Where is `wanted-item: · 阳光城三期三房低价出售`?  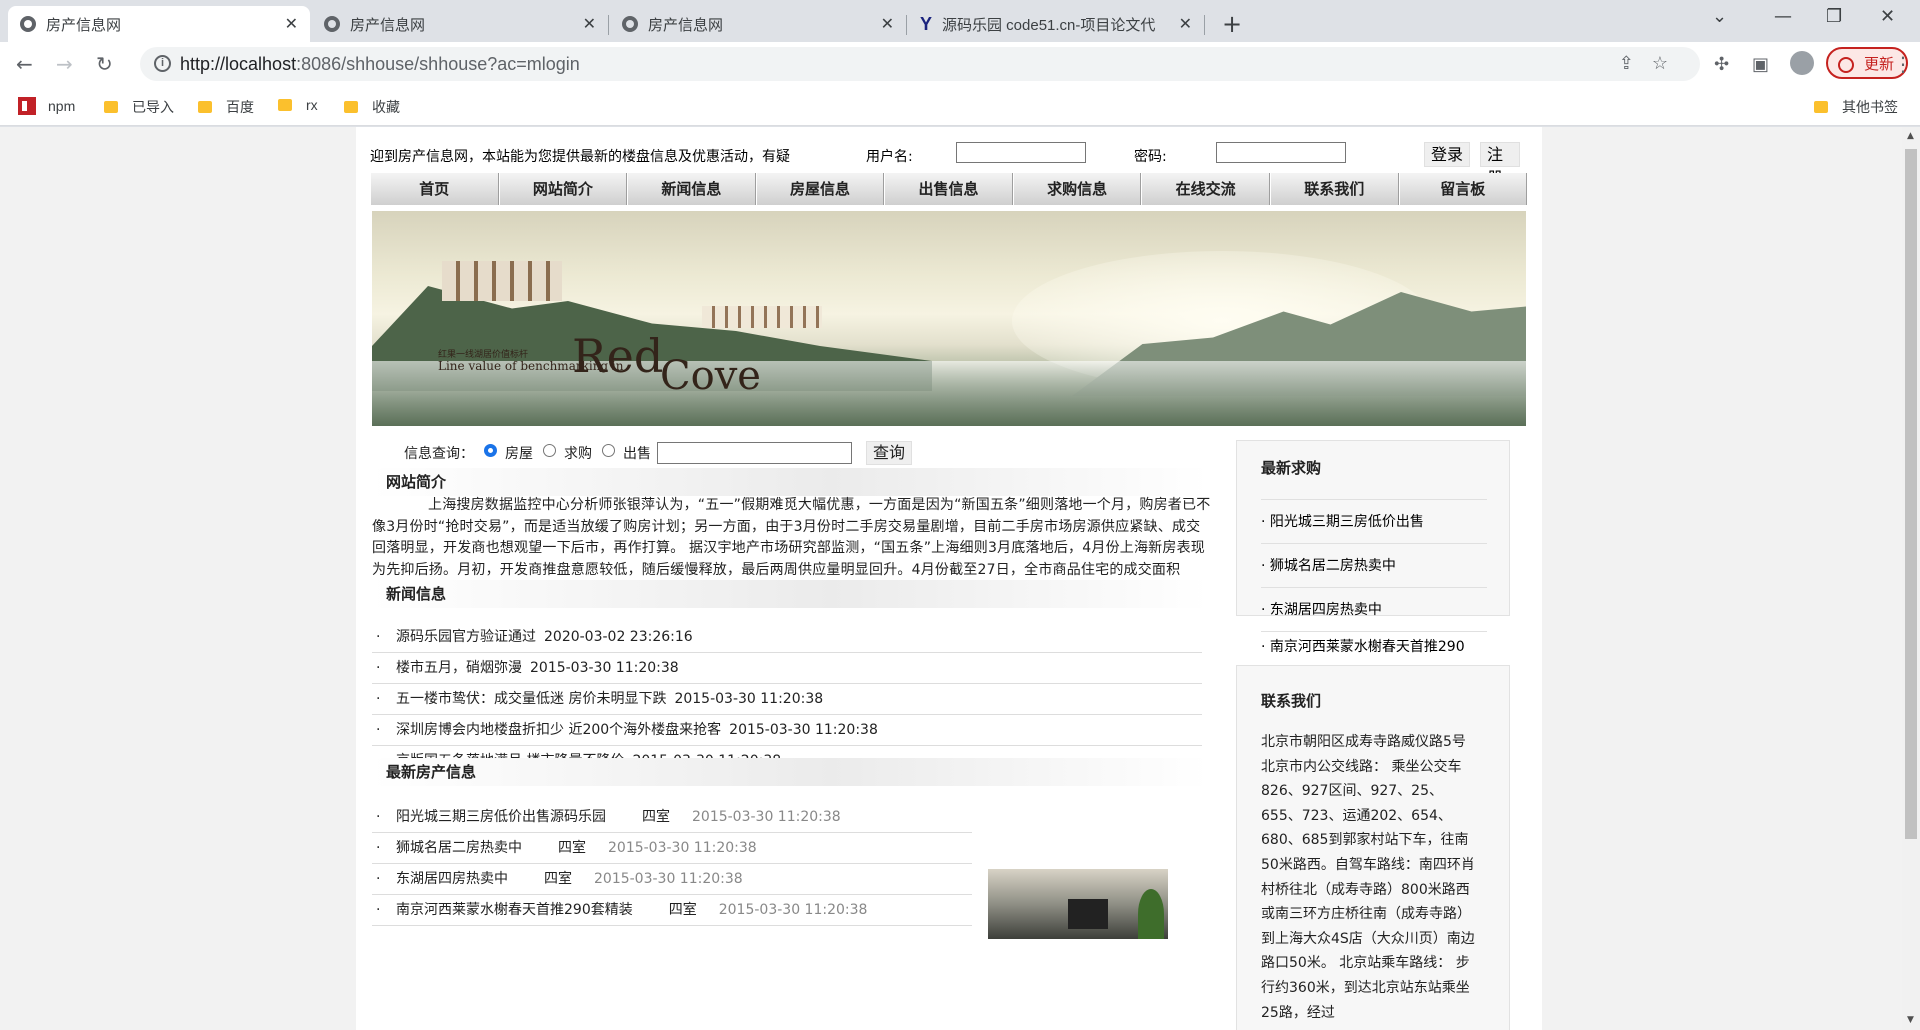
wanted-item: · 阳光城三期三房低价出售 is located at coordinates (1374, 521).